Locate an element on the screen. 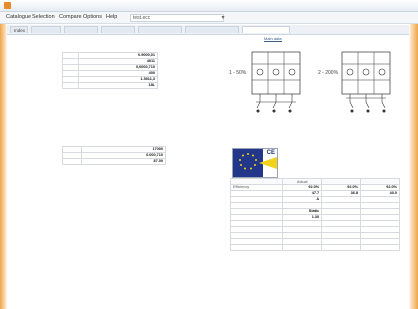 The image size is (418, 309). menu-selection: Selection is located at coordinates (43, 17).